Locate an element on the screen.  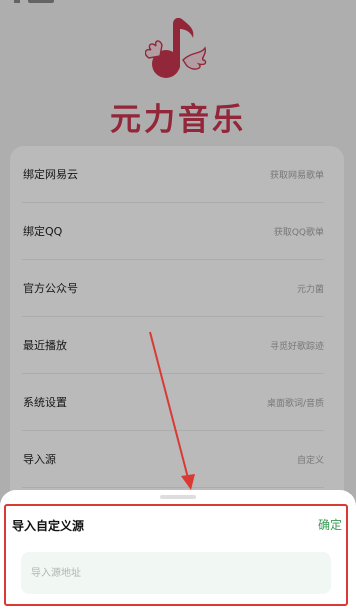
sheet-drag-handle is located at coordinates (178, 497).